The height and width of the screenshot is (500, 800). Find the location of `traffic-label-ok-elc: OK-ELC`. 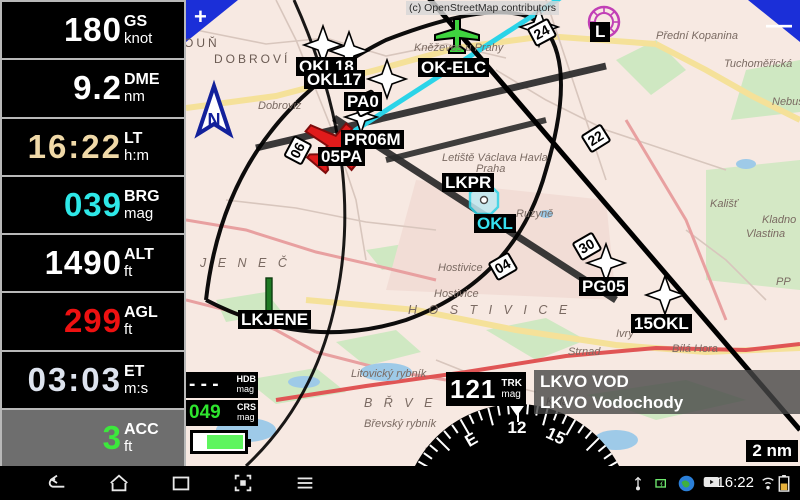

traffic-label-ok-elc: OK-ELC is located at coordinates (454, 67).